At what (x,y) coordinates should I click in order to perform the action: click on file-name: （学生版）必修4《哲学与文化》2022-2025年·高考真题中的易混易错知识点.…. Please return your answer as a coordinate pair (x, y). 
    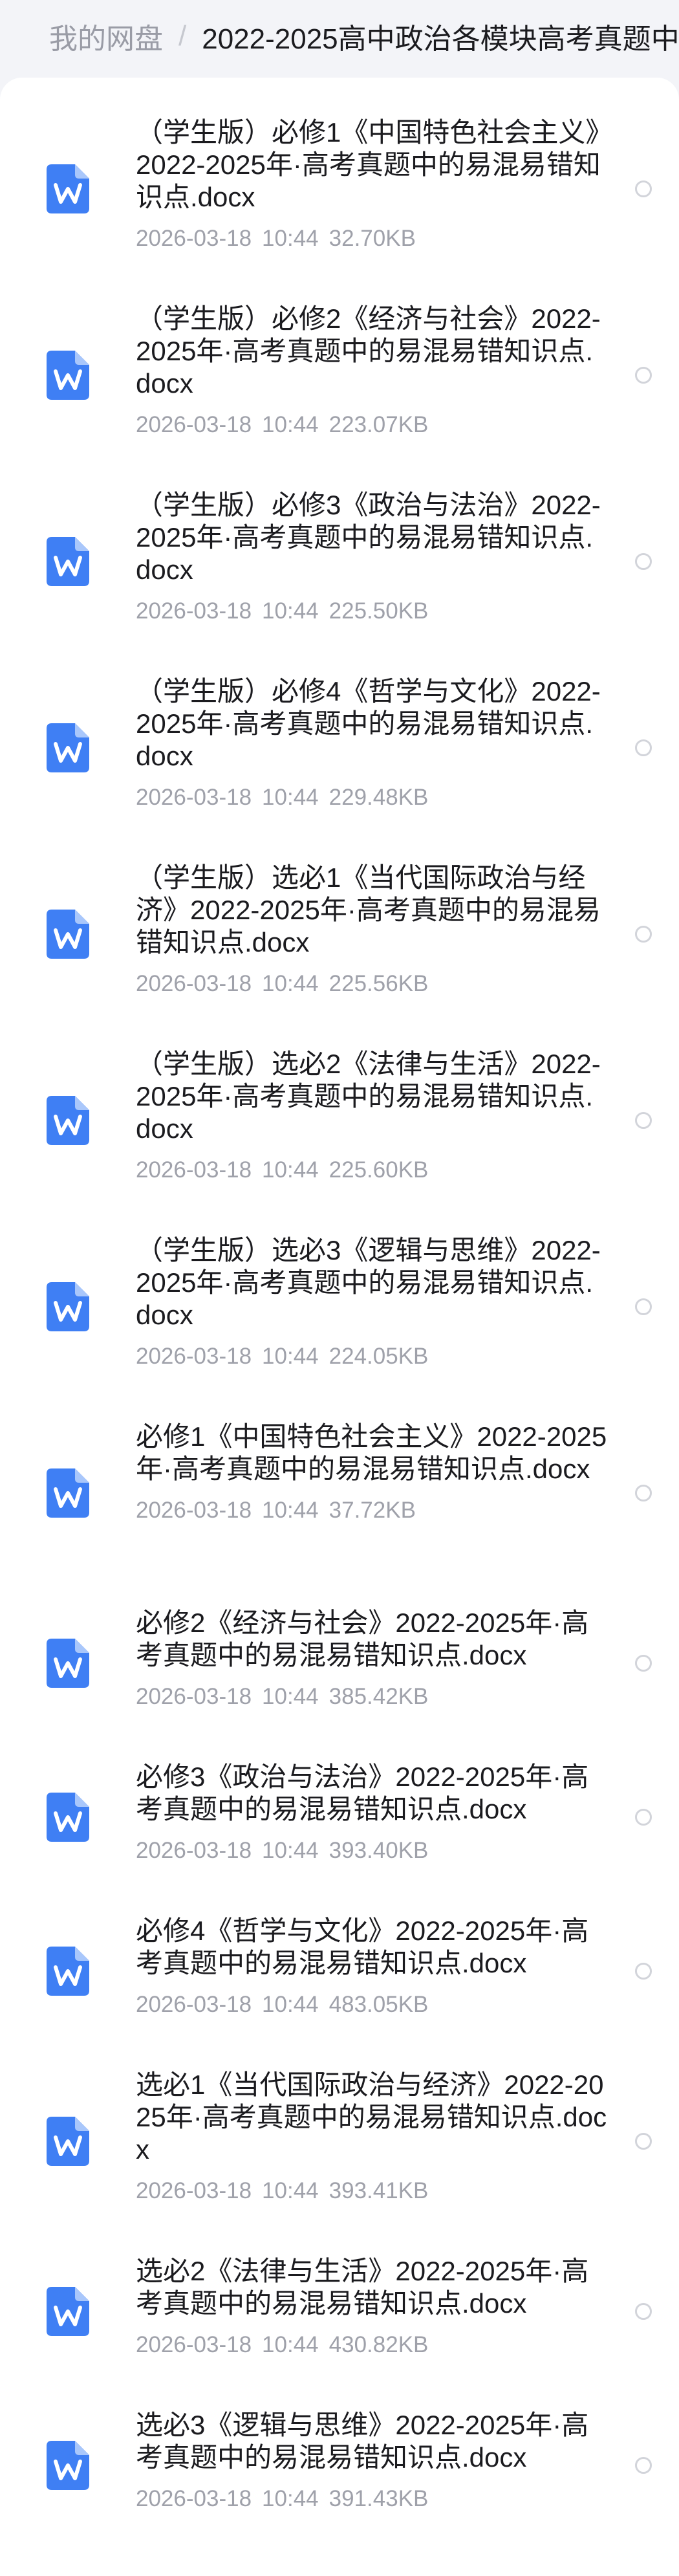
    Looking at the image, I should click on (368, 723).